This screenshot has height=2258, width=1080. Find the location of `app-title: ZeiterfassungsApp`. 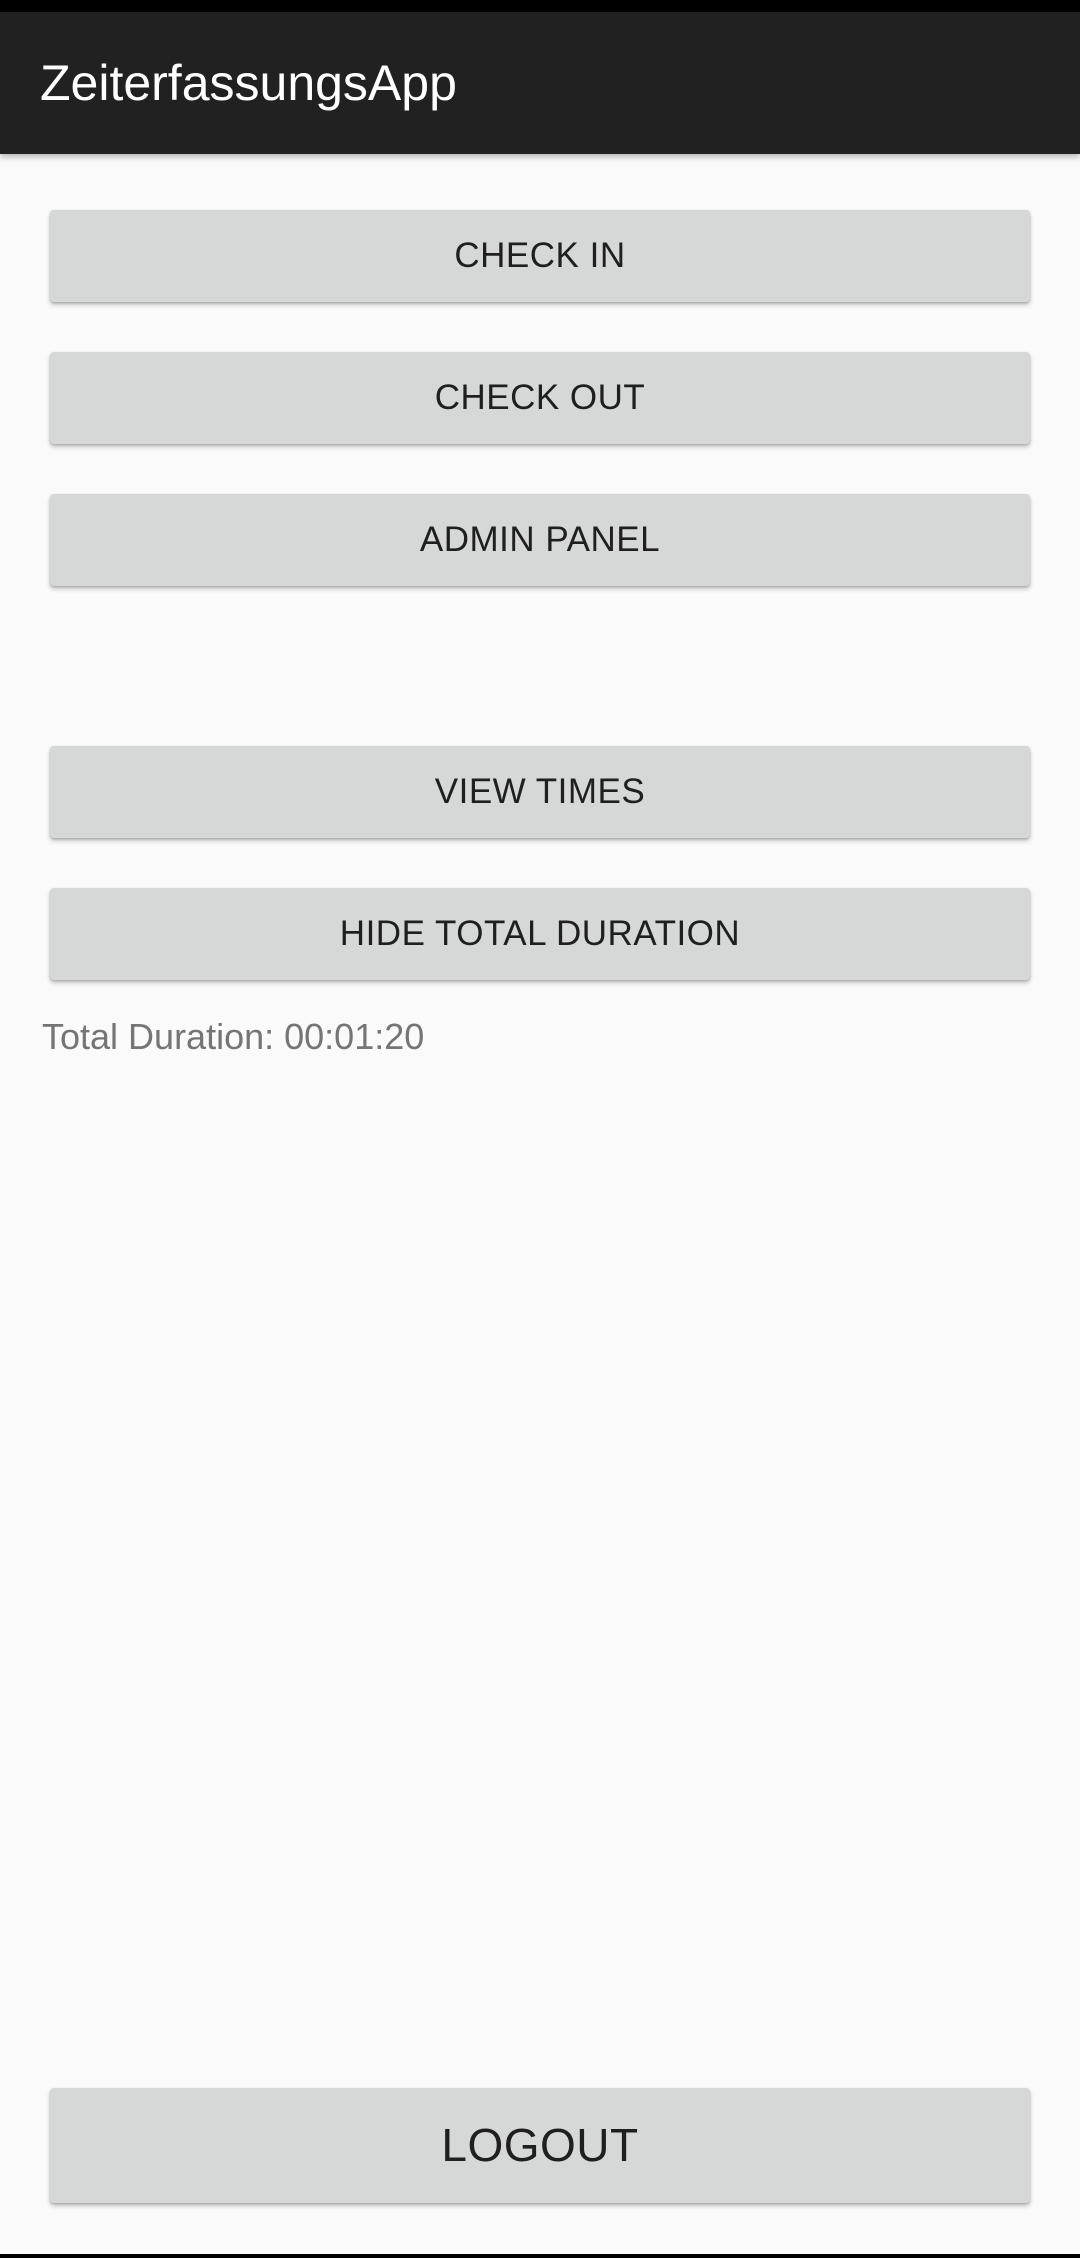

app-title: ZeiterfassungsApp is located at coordinates (248, 83).